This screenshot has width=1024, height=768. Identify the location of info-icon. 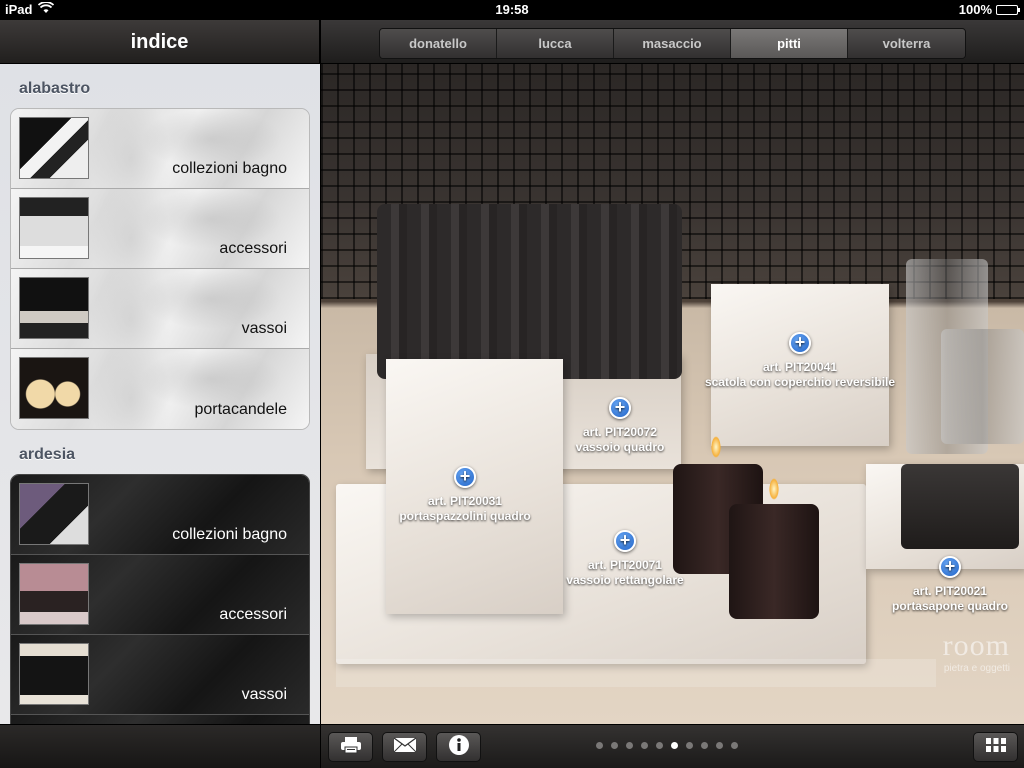
(459, 747).